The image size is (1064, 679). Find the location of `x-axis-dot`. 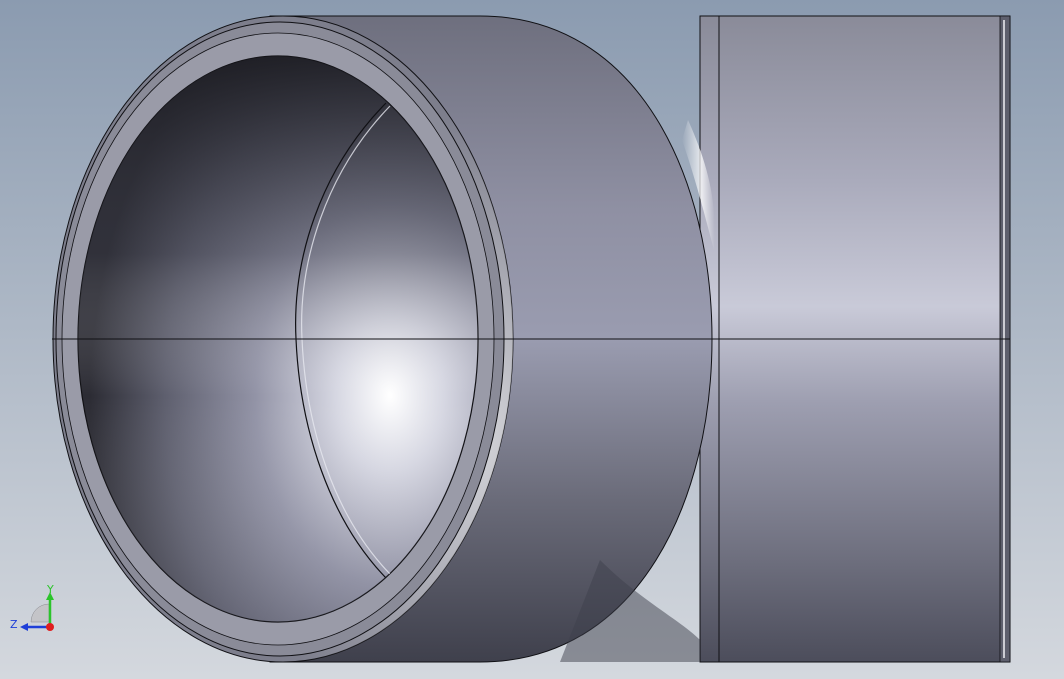

x-axis-dot is located at coordinates (50, 627).